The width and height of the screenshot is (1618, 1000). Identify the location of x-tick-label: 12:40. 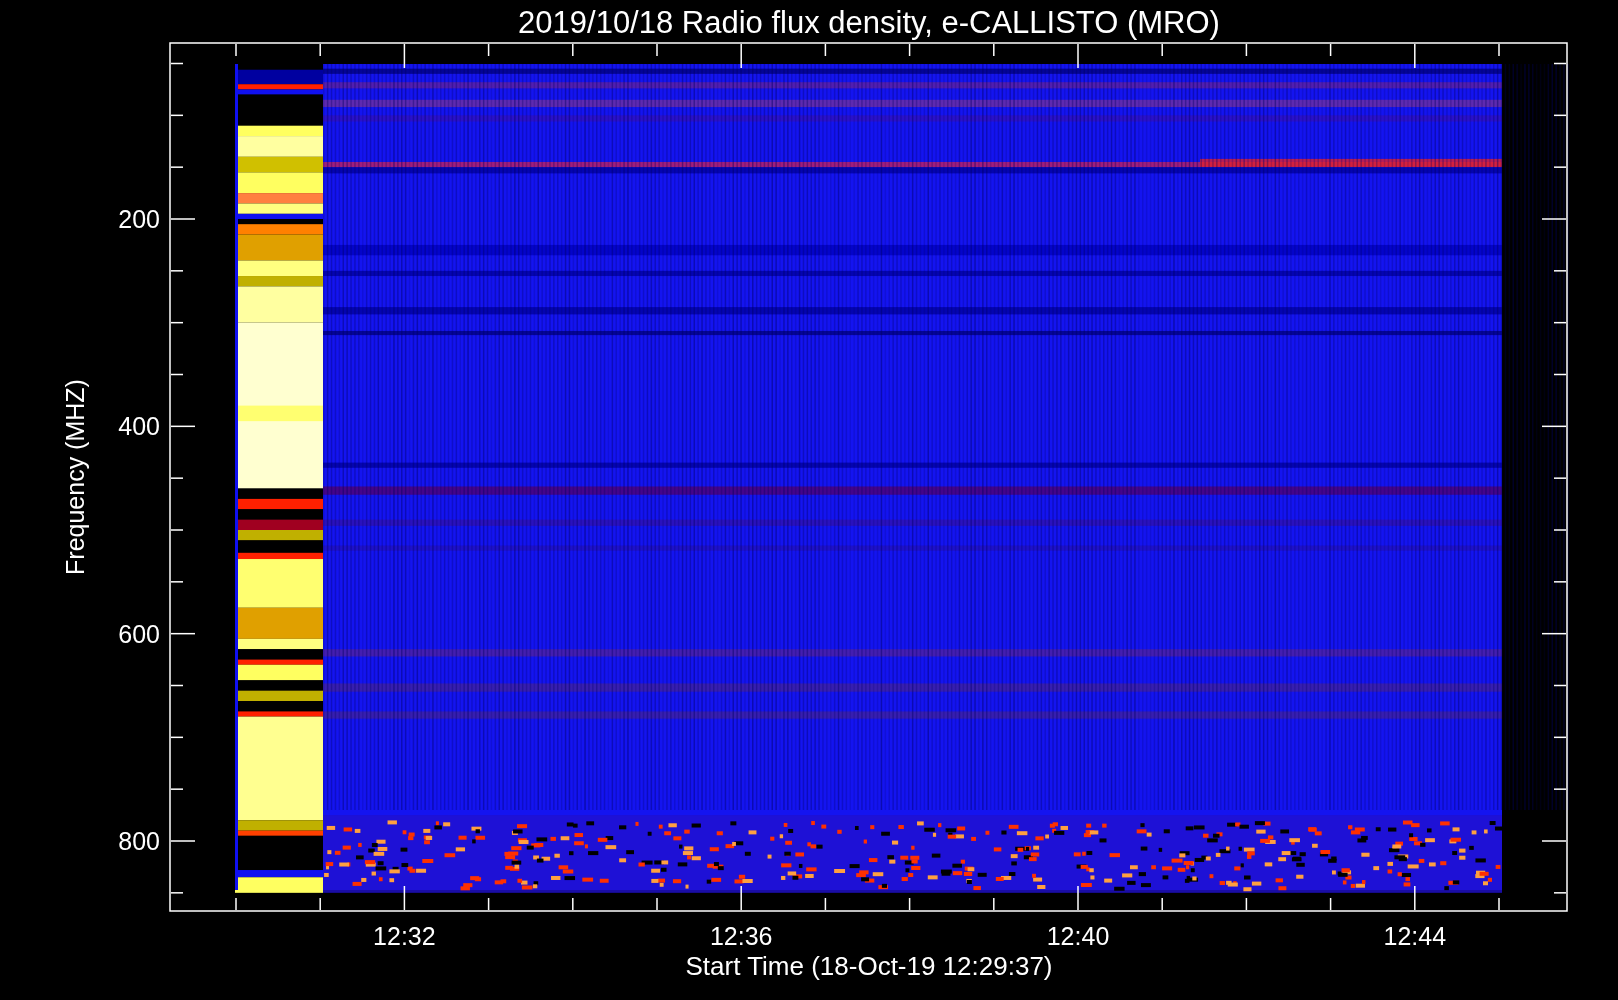
(1078, 936).